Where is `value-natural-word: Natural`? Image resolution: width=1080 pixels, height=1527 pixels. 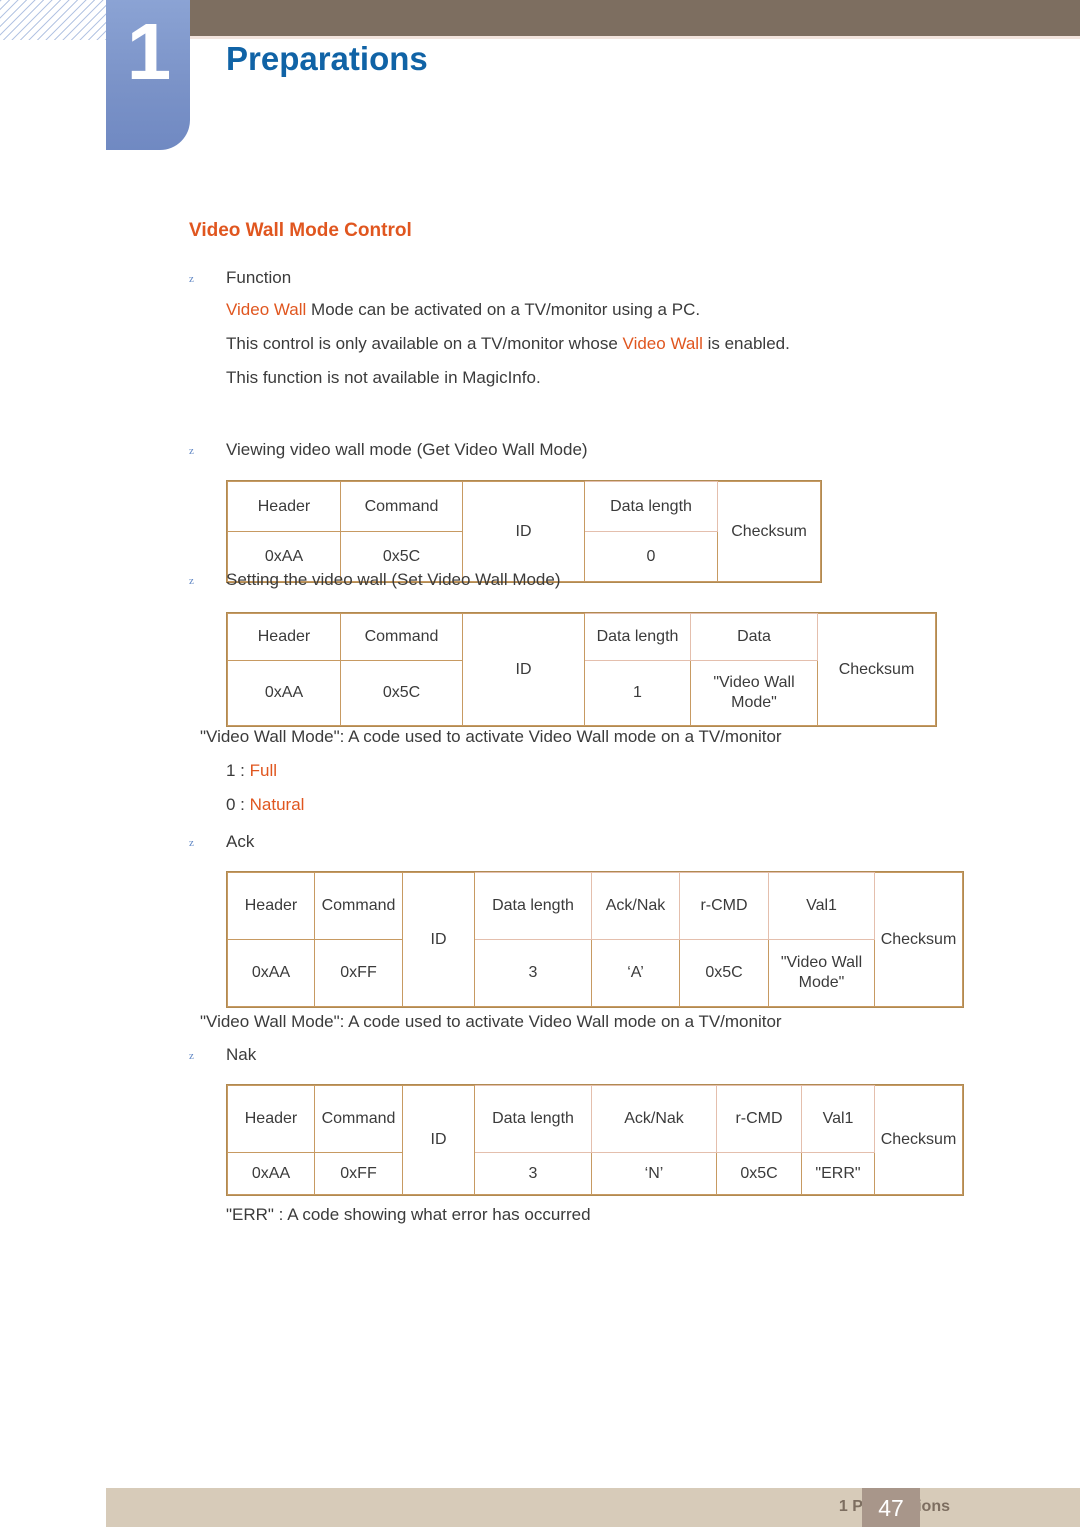 value-natural-word: Natural is located at coordinates (277, 804).